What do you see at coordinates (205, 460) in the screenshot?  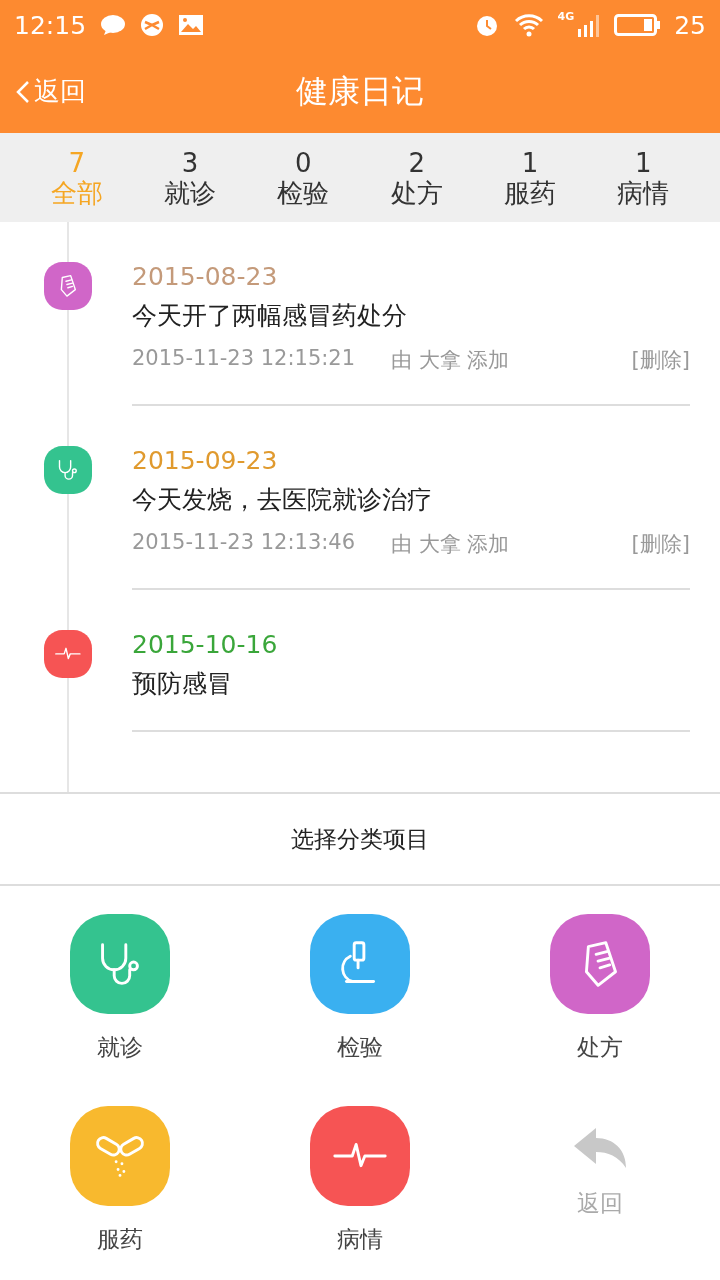 I see `entry-date: 2015-09-23` at bounding box center [205, 460].